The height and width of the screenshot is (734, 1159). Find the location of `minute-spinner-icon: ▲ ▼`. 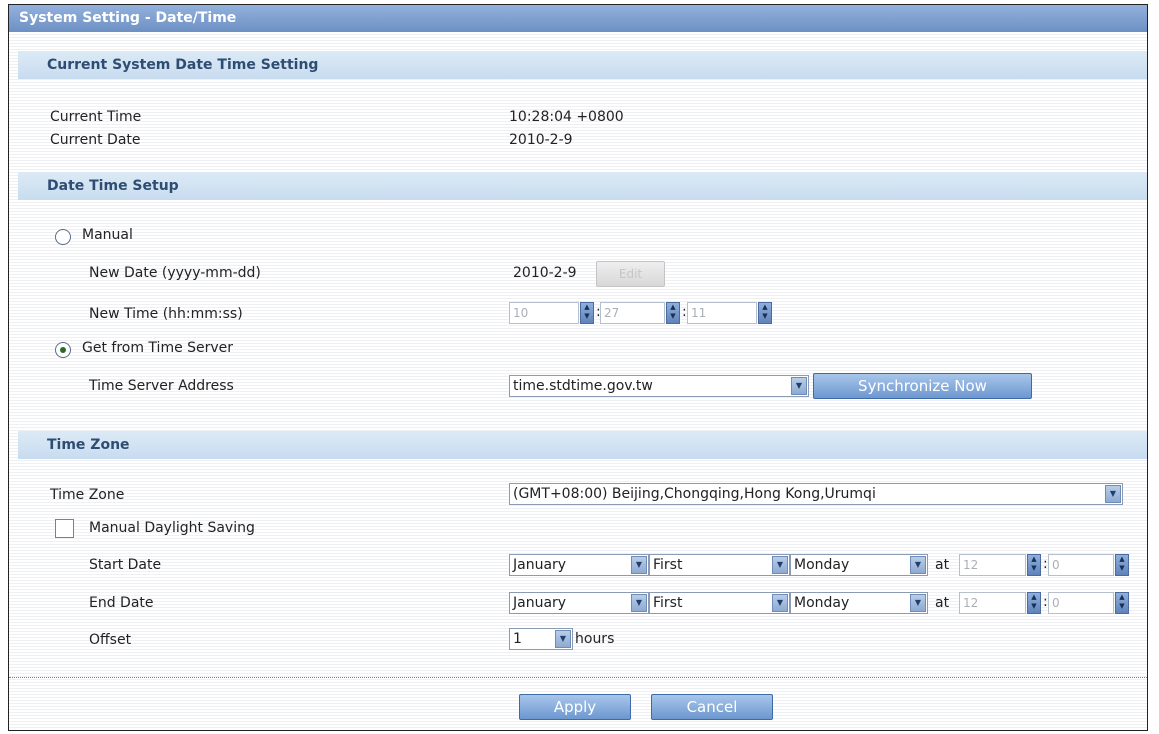

minute-spinner-icon: ▲ ▼ is located at coordinates (673, 313).